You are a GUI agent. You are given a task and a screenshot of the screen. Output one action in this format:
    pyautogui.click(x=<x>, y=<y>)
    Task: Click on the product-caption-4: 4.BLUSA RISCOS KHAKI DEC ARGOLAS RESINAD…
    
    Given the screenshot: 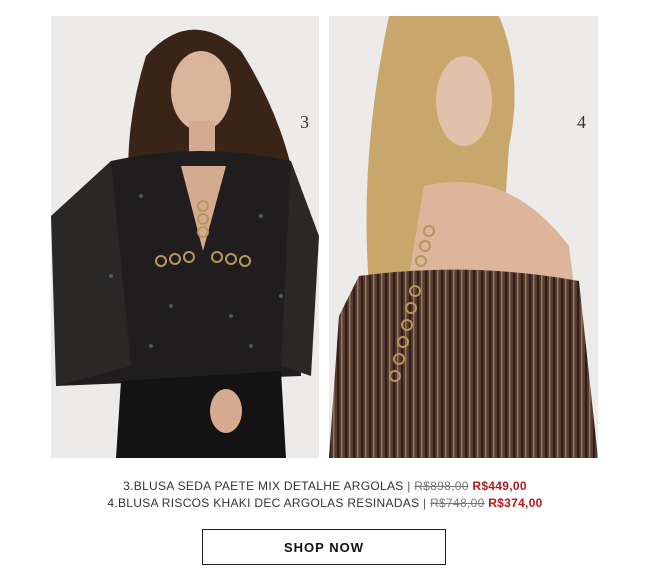 What is the action you would take?
    pyautogui.click(x=325, y=503)
    